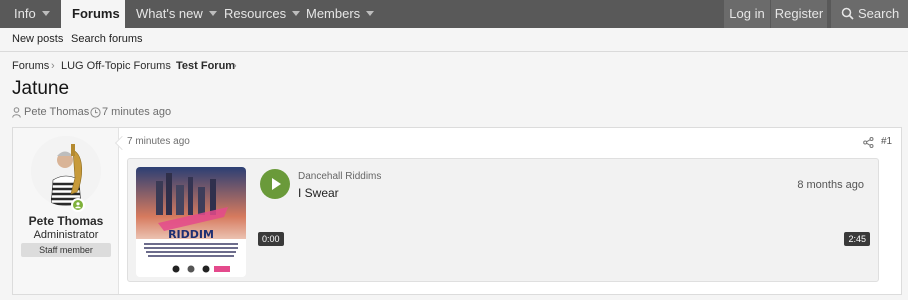 The width and height of the screenshot is (908, 300). Describe the element at coordinates (116, 66) in the screenshot. I see `breadcrumb-lug-off-topic: LUG Off-Topic Forums` at that location.